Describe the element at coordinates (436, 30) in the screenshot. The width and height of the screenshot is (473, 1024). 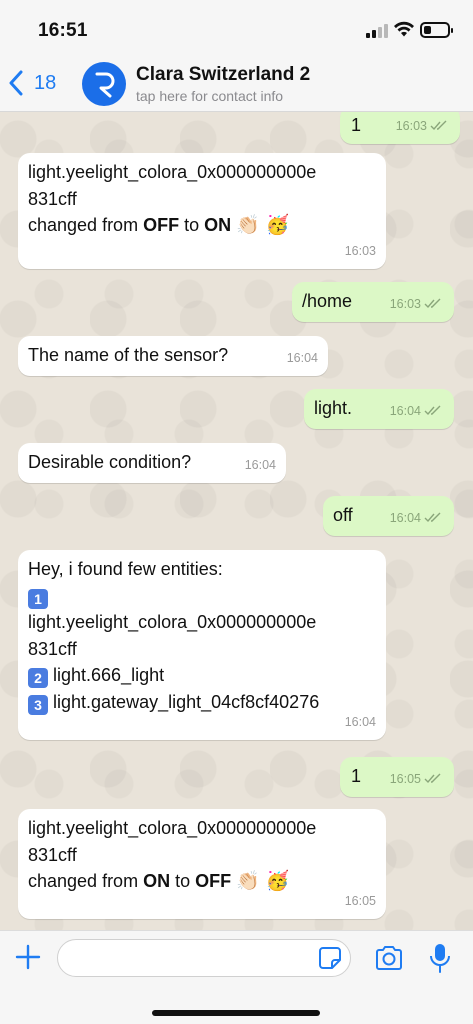
I see `battery-icon` at that location.